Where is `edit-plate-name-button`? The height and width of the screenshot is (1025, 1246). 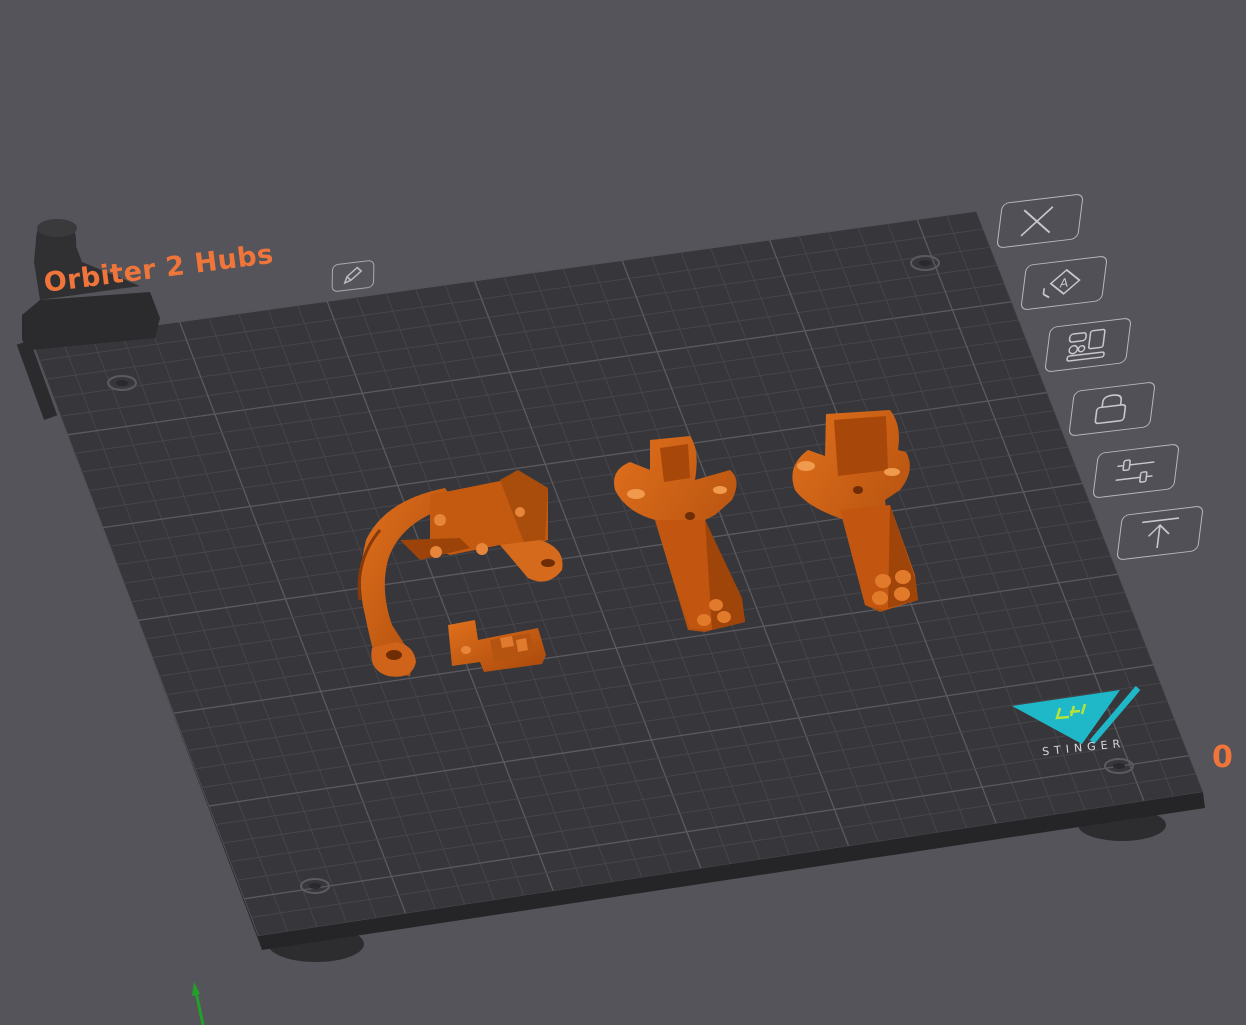
edit-plate-name-button is located at coordinates (353, 276).